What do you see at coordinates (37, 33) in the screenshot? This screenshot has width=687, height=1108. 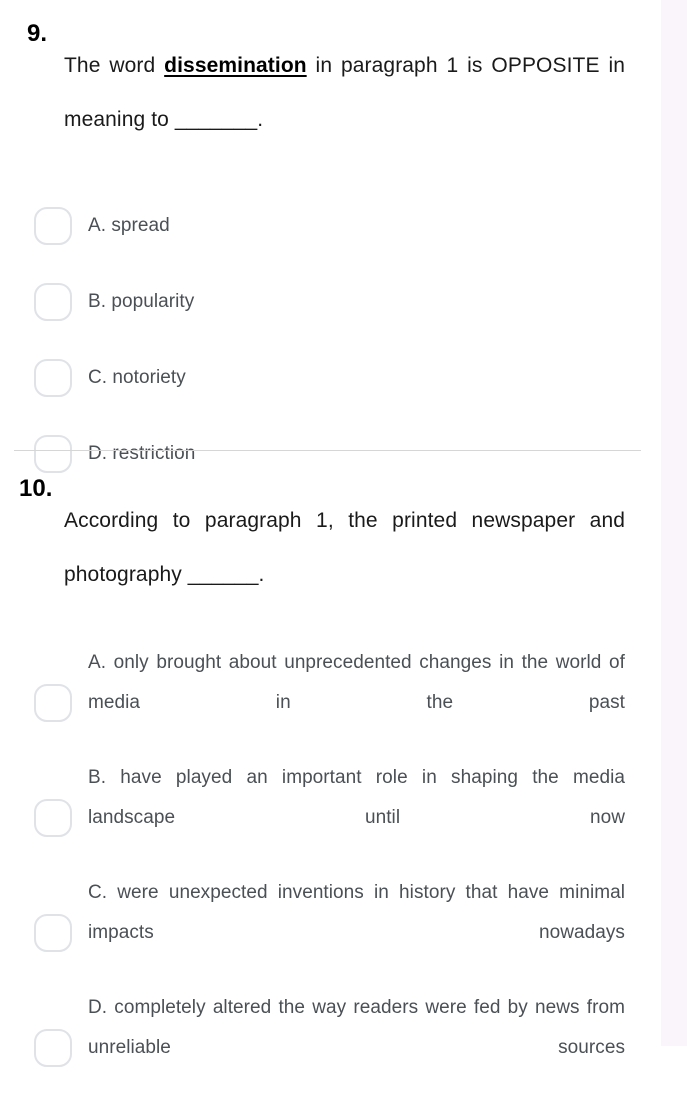 I see `question-9-number: 9.` at bounding box center [37, 33].